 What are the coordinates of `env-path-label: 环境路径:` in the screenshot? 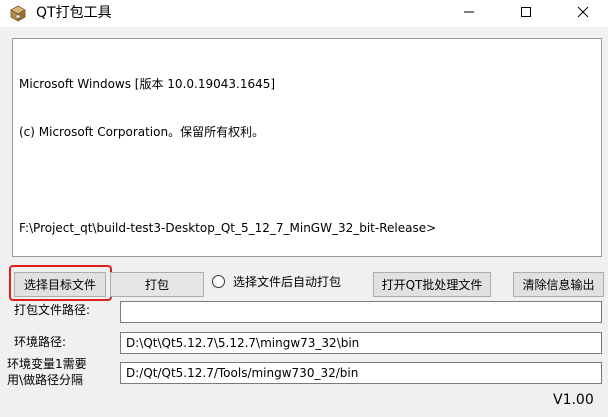 It's located at (40, 342).